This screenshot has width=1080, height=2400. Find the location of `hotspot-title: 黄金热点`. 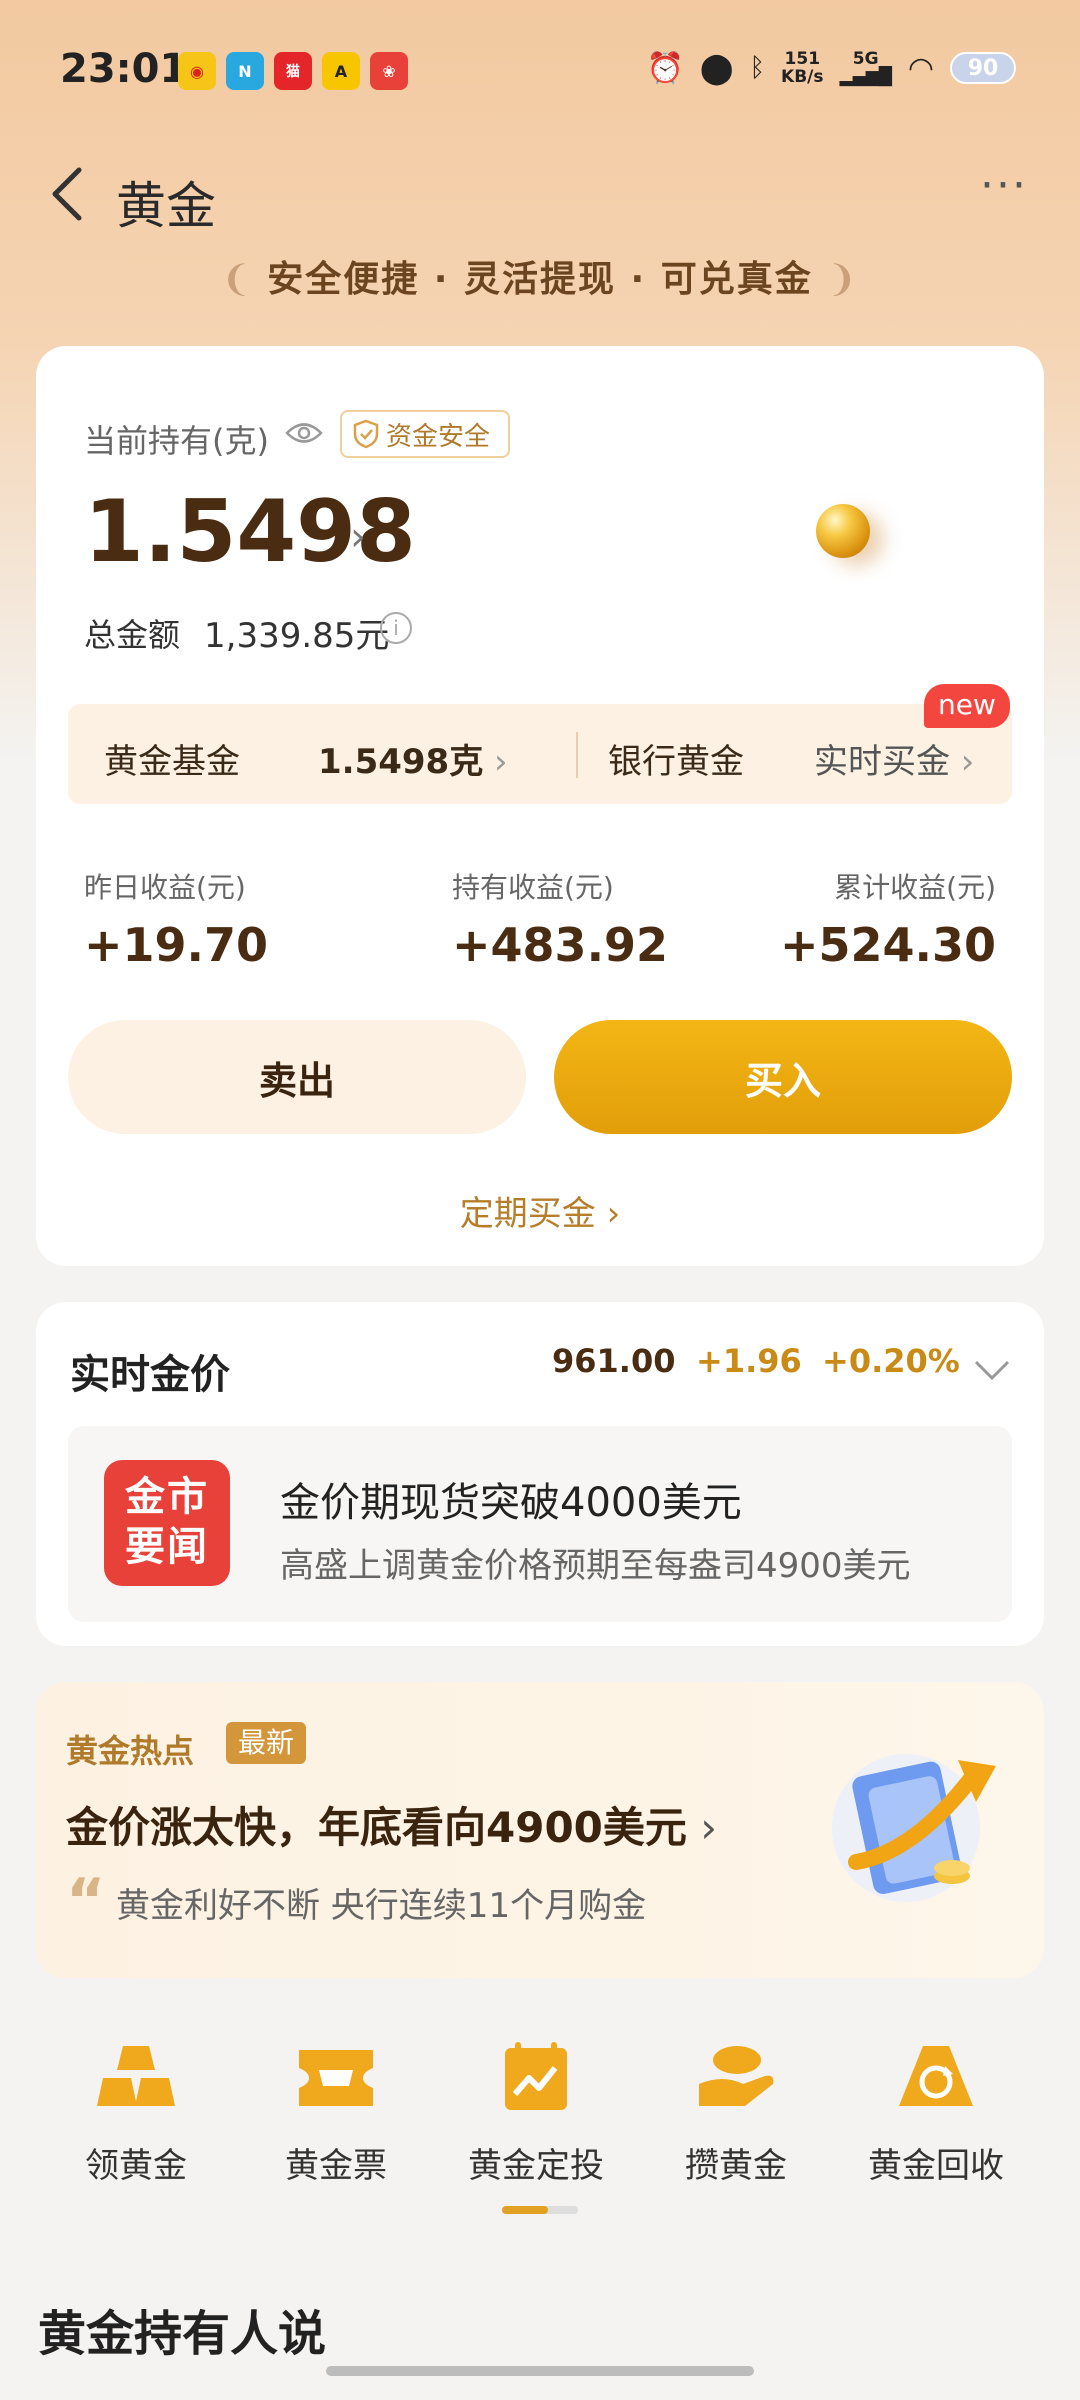

hotspot-title: 黄金热点 is located at coordinates (130, 1751).